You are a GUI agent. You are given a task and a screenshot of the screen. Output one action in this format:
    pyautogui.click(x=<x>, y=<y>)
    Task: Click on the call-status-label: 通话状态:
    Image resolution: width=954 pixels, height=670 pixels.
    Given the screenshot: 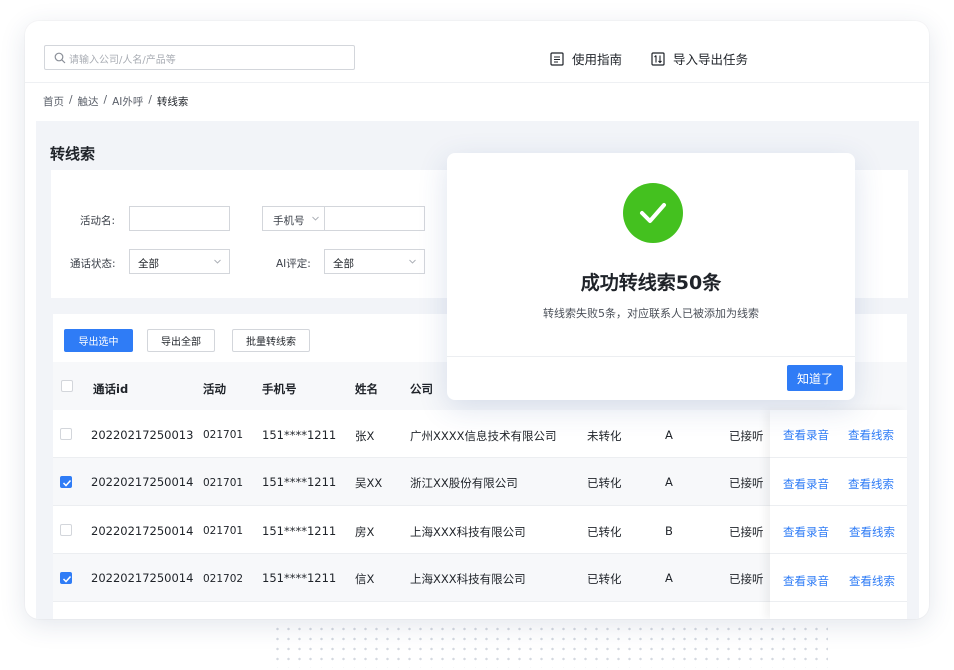 What is the action you would take?
    pyautogui.click(x=93, y=264)
    